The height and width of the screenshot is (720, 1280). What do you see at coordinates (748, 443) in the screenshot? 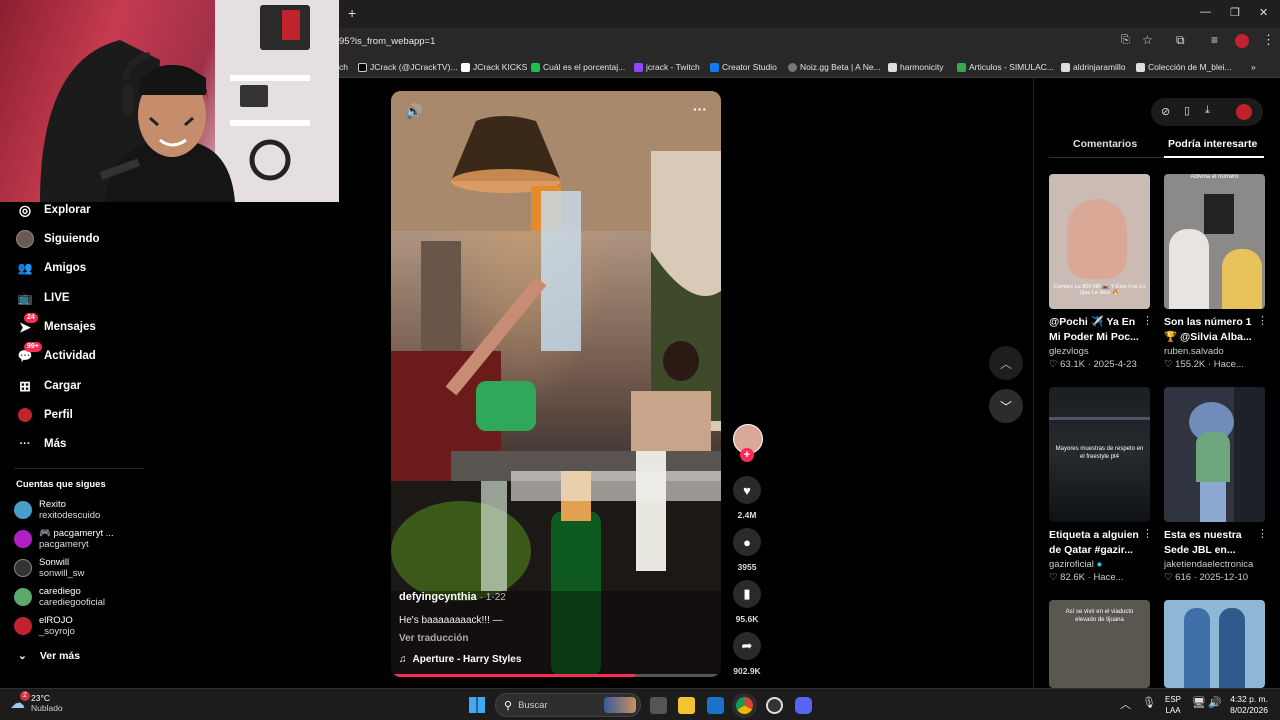
I see `creator-avatar-button: +` at bounding box center [748, 443].